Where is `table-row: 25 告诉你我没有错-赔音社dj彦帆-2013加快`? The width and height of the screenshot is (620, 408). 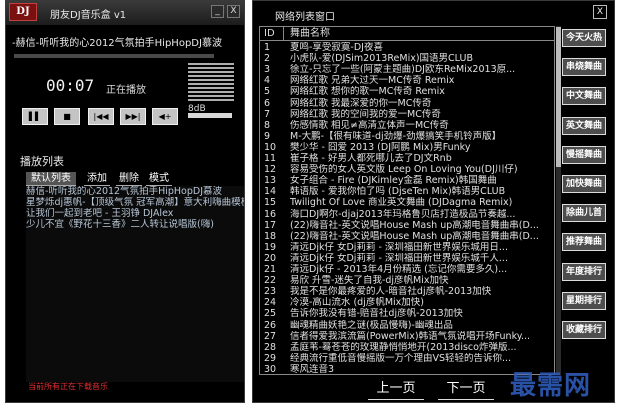 table-row: 25 告诉你我没有错-赔音社dj彦帆-2013加快 is located at coordinates (407, 313).